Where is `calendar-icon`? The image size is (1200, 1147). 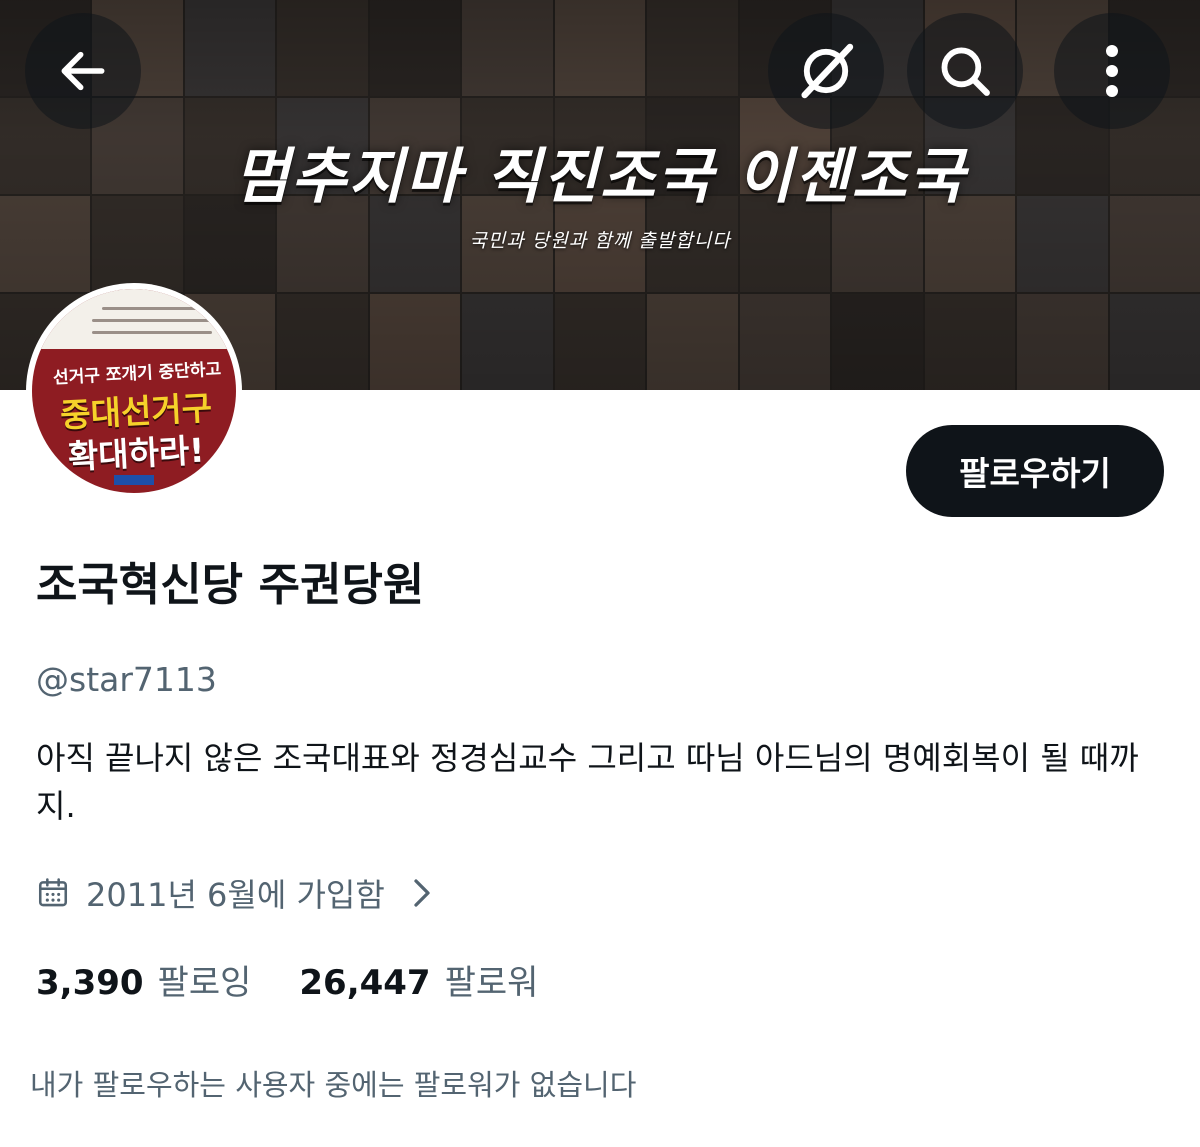 calendar-icon is located at coordinates (53, 892).